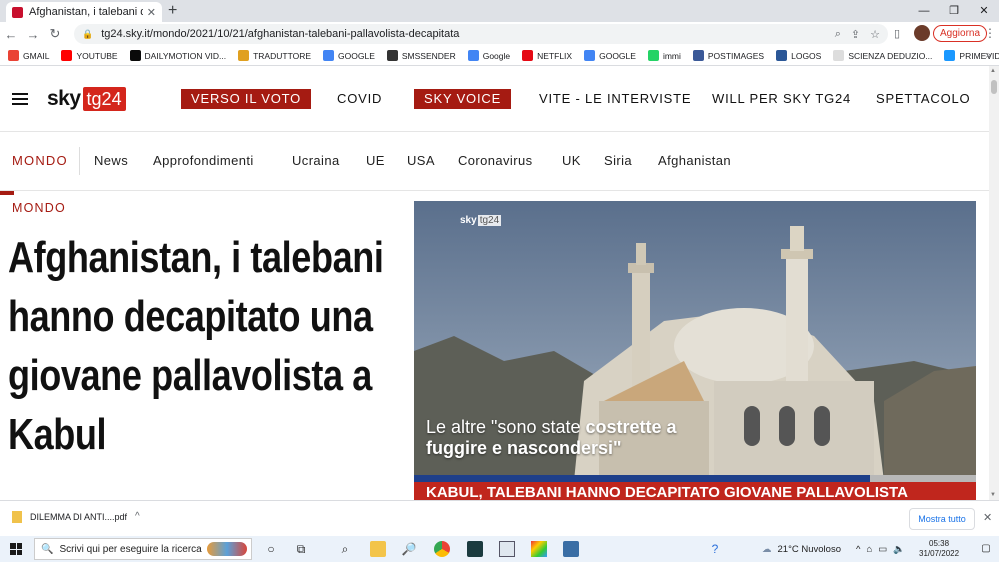 The image size is (999, 562). What do you see at coordinates (36, 56) in the screenshot?
I see `bookmark-label: GMAIL` at bounding box center [36, 56].